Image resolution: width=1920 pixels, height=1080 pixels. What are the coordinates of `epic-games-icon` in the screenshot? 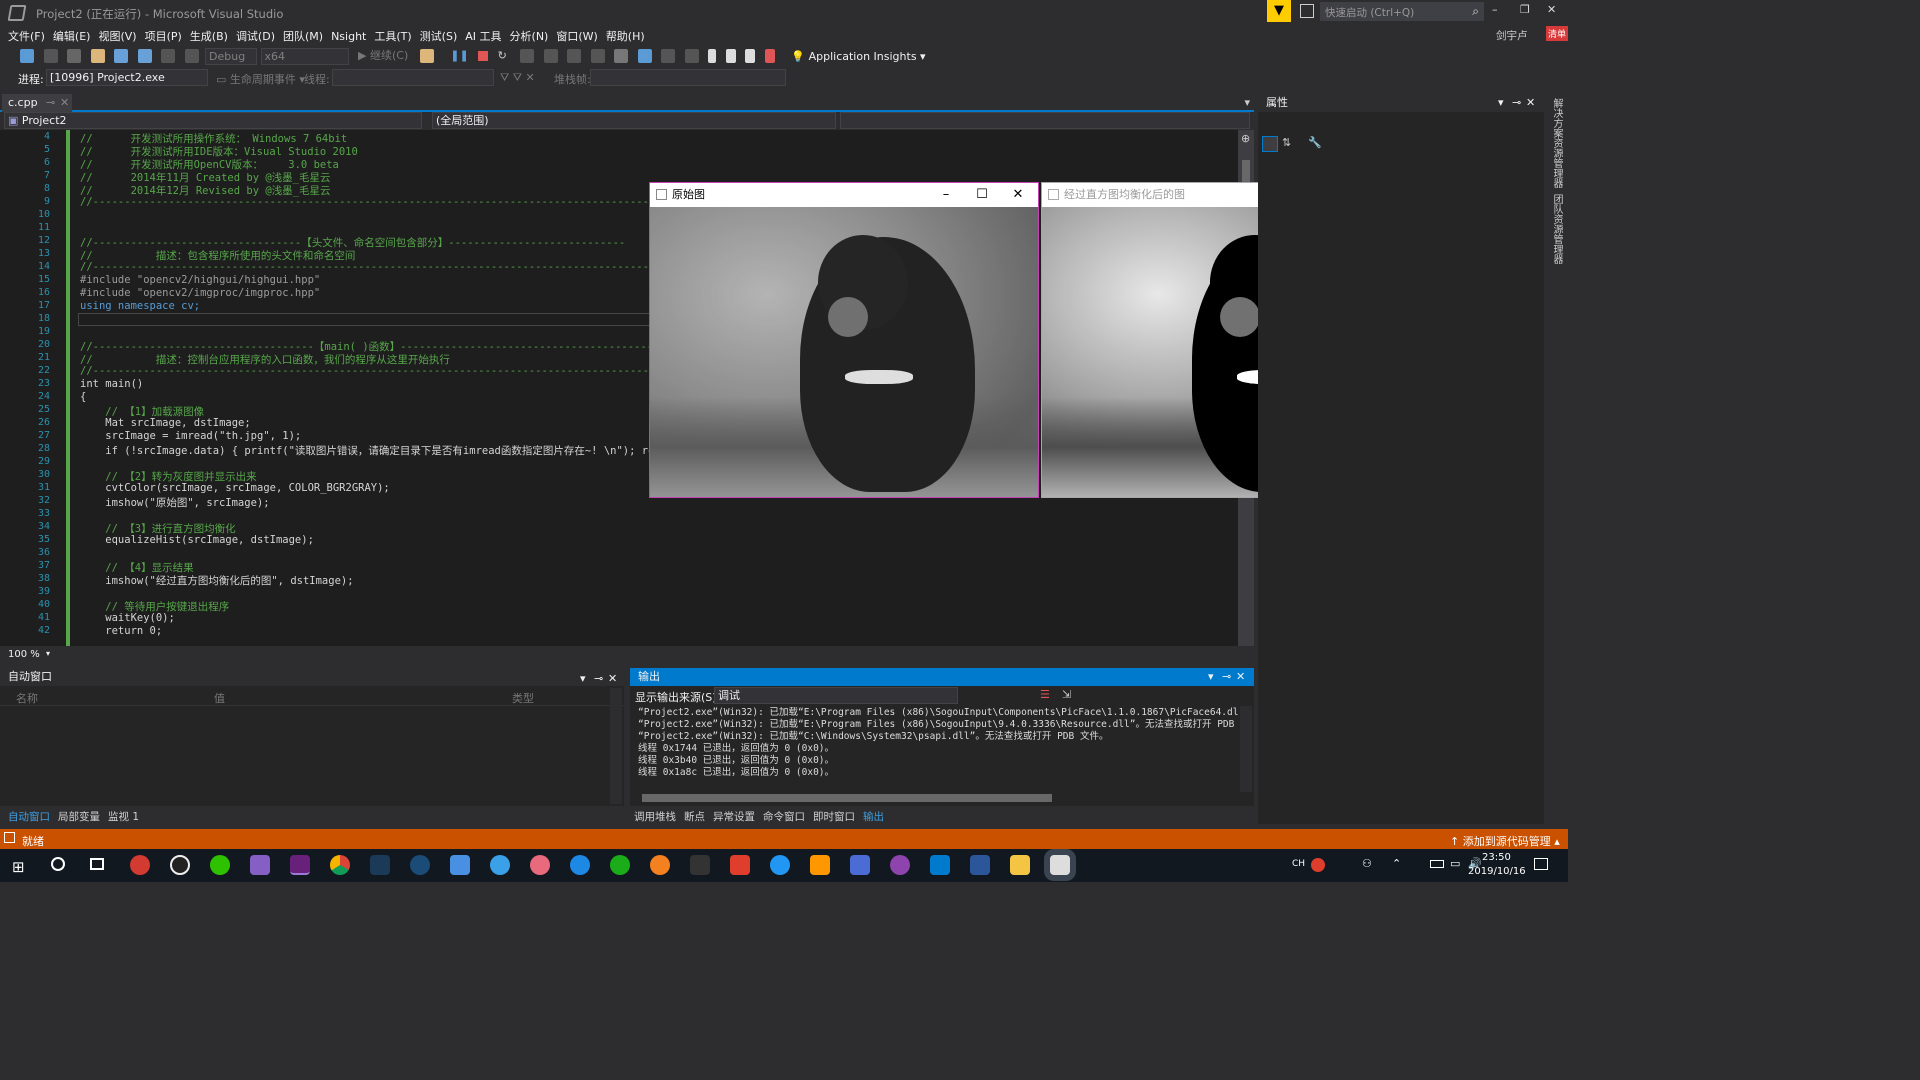 It's located at (700, 865).